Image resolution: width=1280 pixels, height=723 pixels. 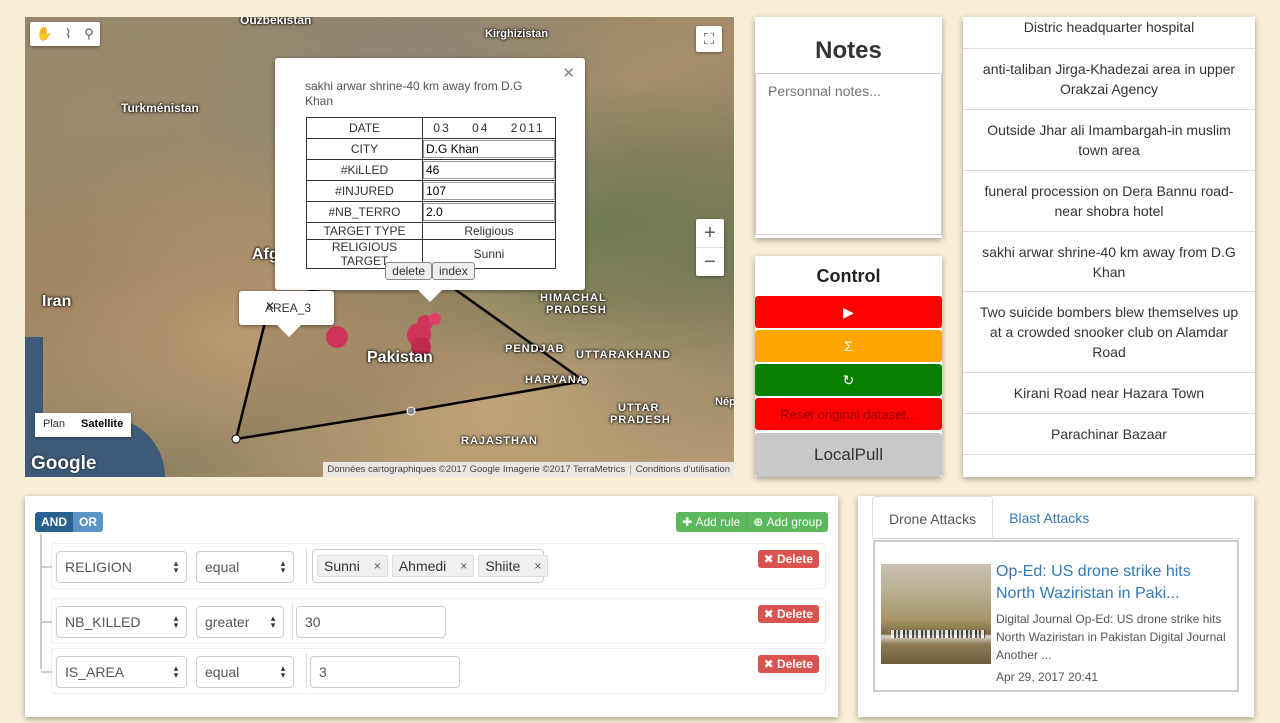 I want to click on city-input, so click(x=489, y=149).